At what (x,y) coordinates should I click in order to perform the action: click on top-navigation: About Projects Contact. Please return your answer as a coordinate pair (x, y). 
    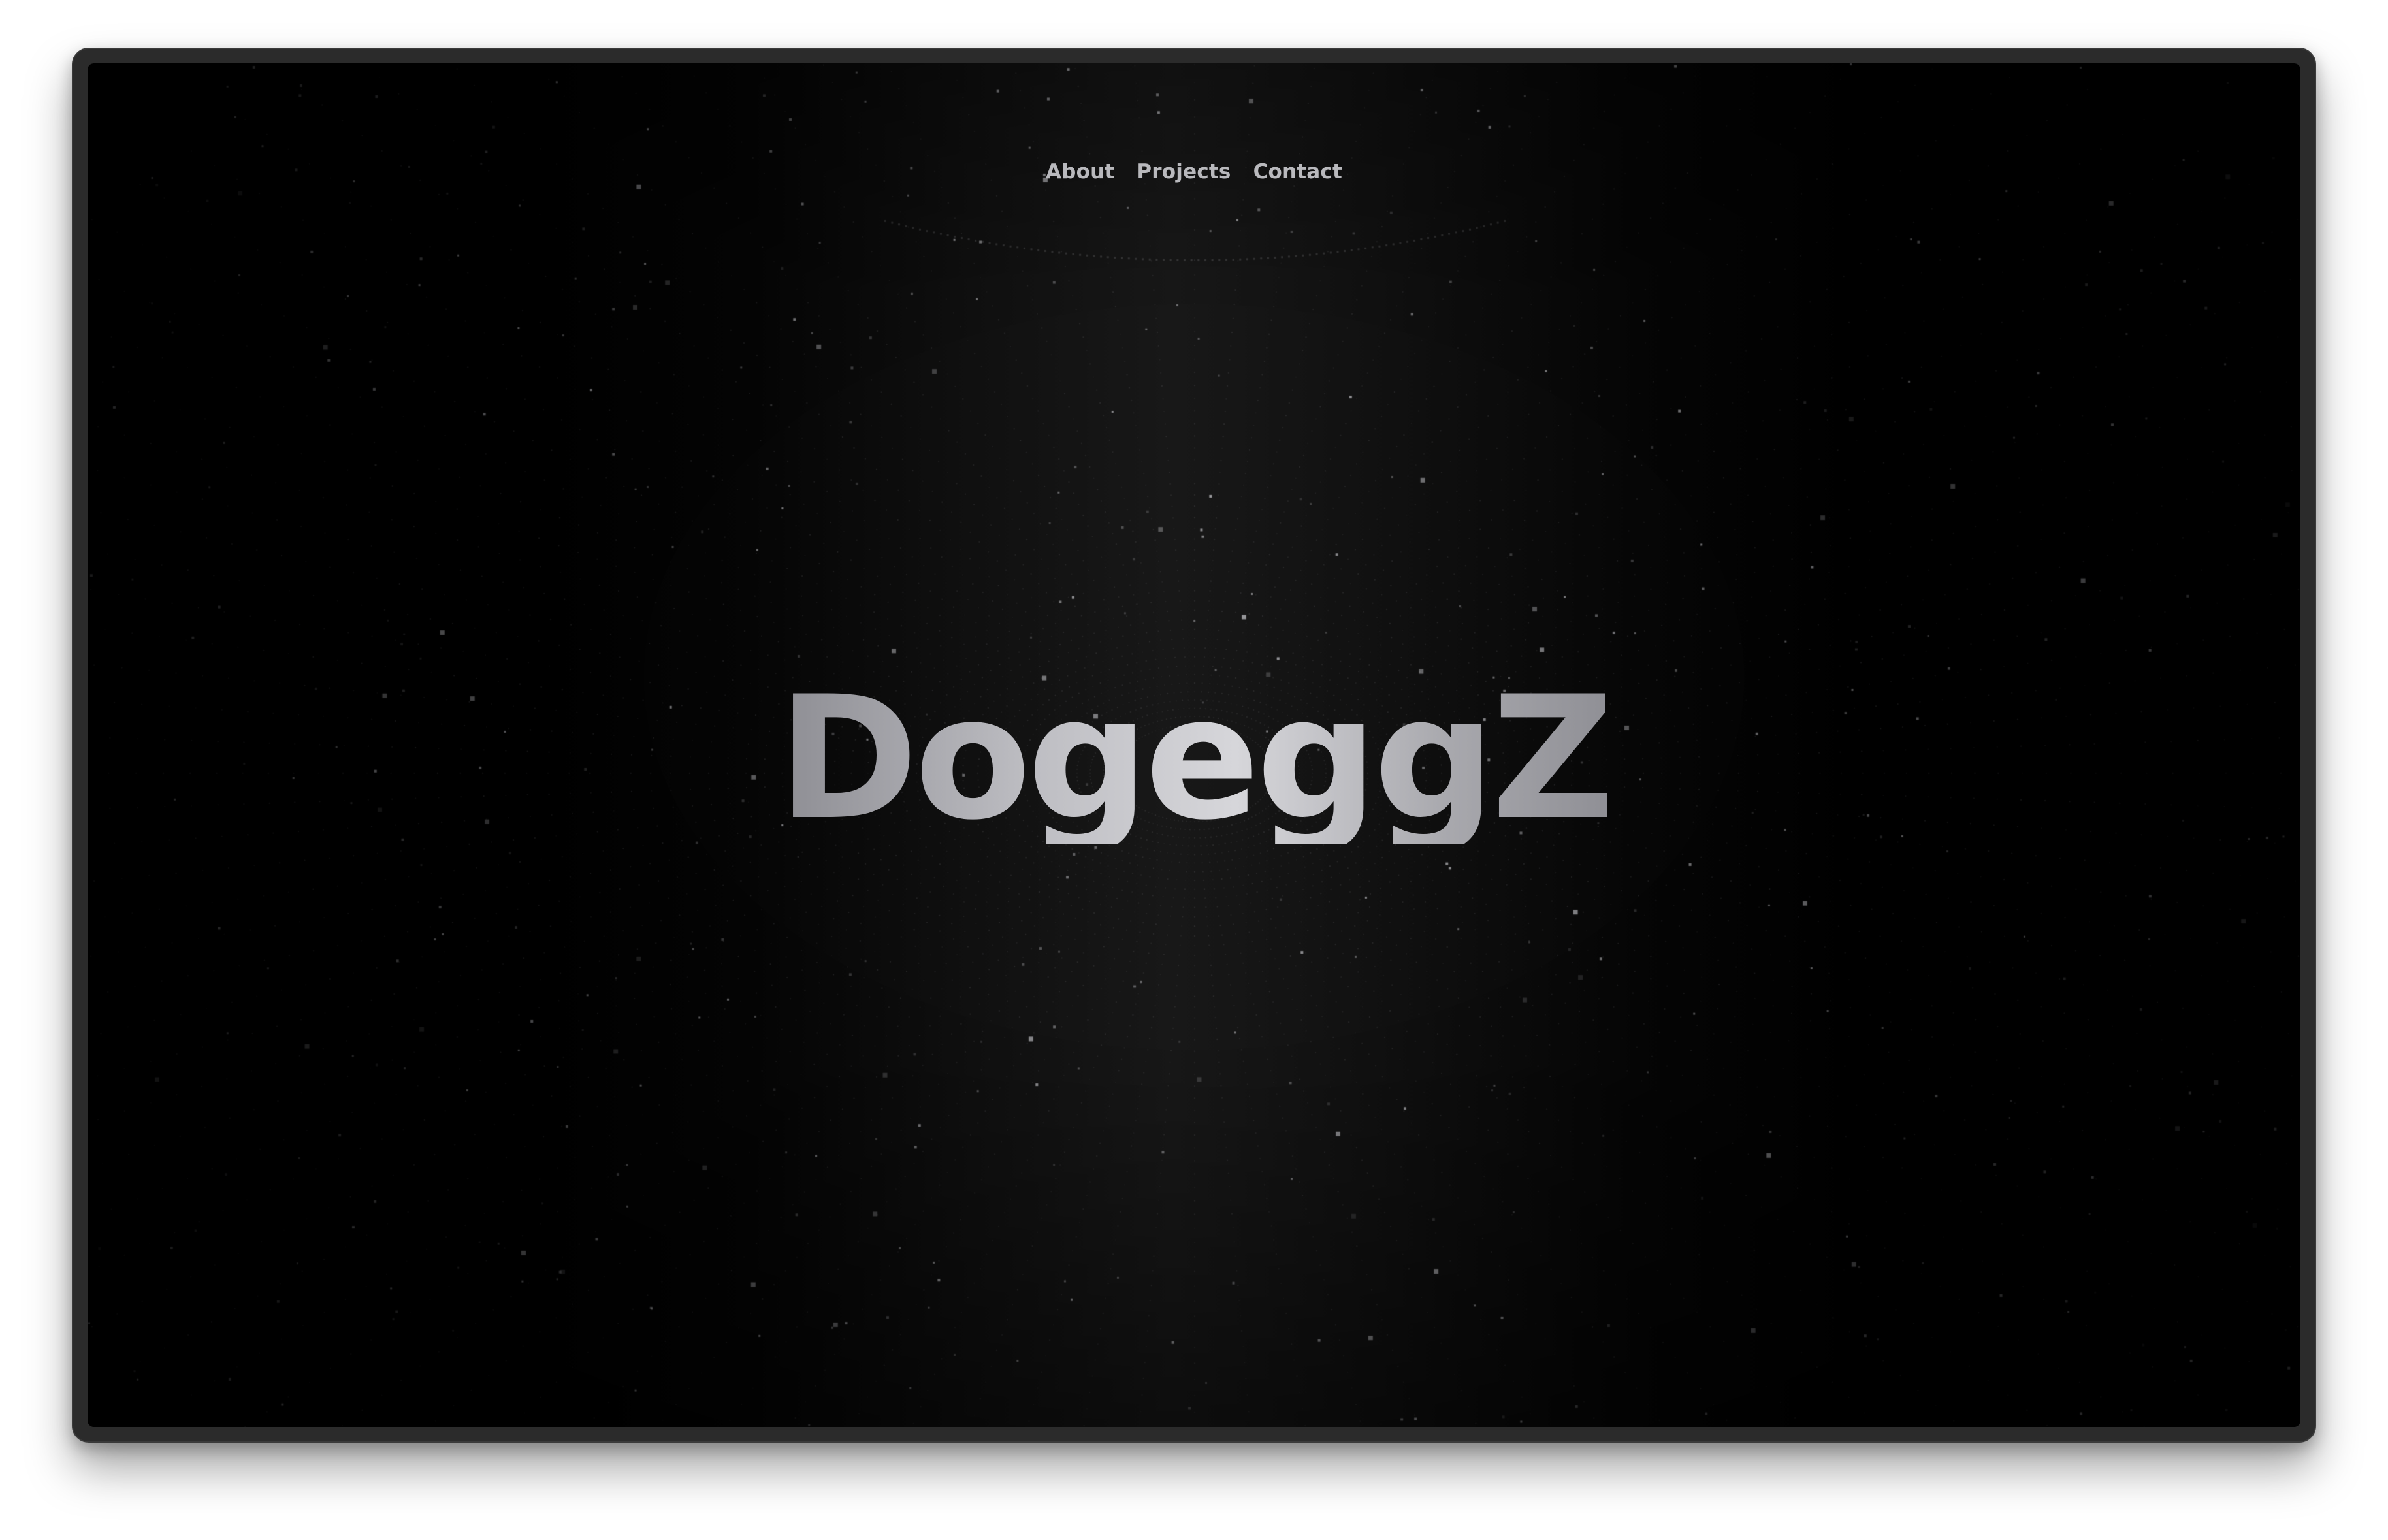
    Looking at the image, I should click on (1194, 172).